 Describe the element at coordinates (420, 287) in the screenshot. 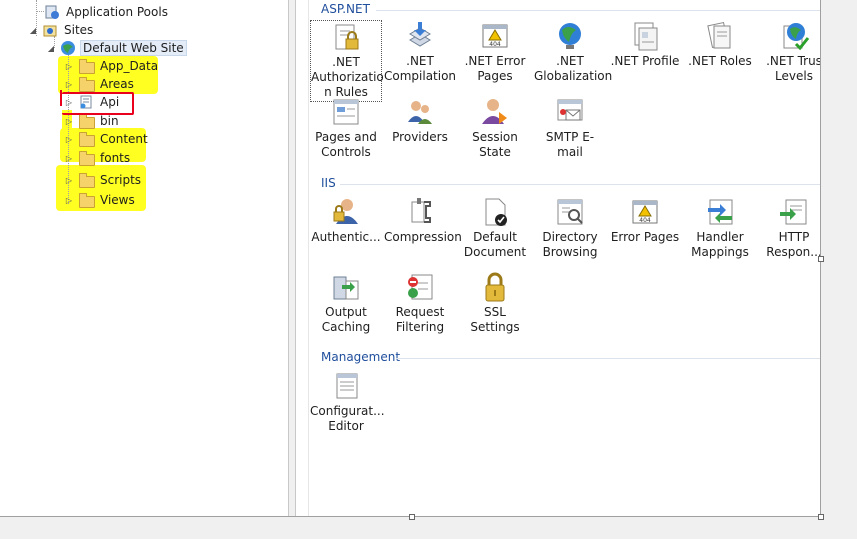

I see `request-filtering-icon` at that location.